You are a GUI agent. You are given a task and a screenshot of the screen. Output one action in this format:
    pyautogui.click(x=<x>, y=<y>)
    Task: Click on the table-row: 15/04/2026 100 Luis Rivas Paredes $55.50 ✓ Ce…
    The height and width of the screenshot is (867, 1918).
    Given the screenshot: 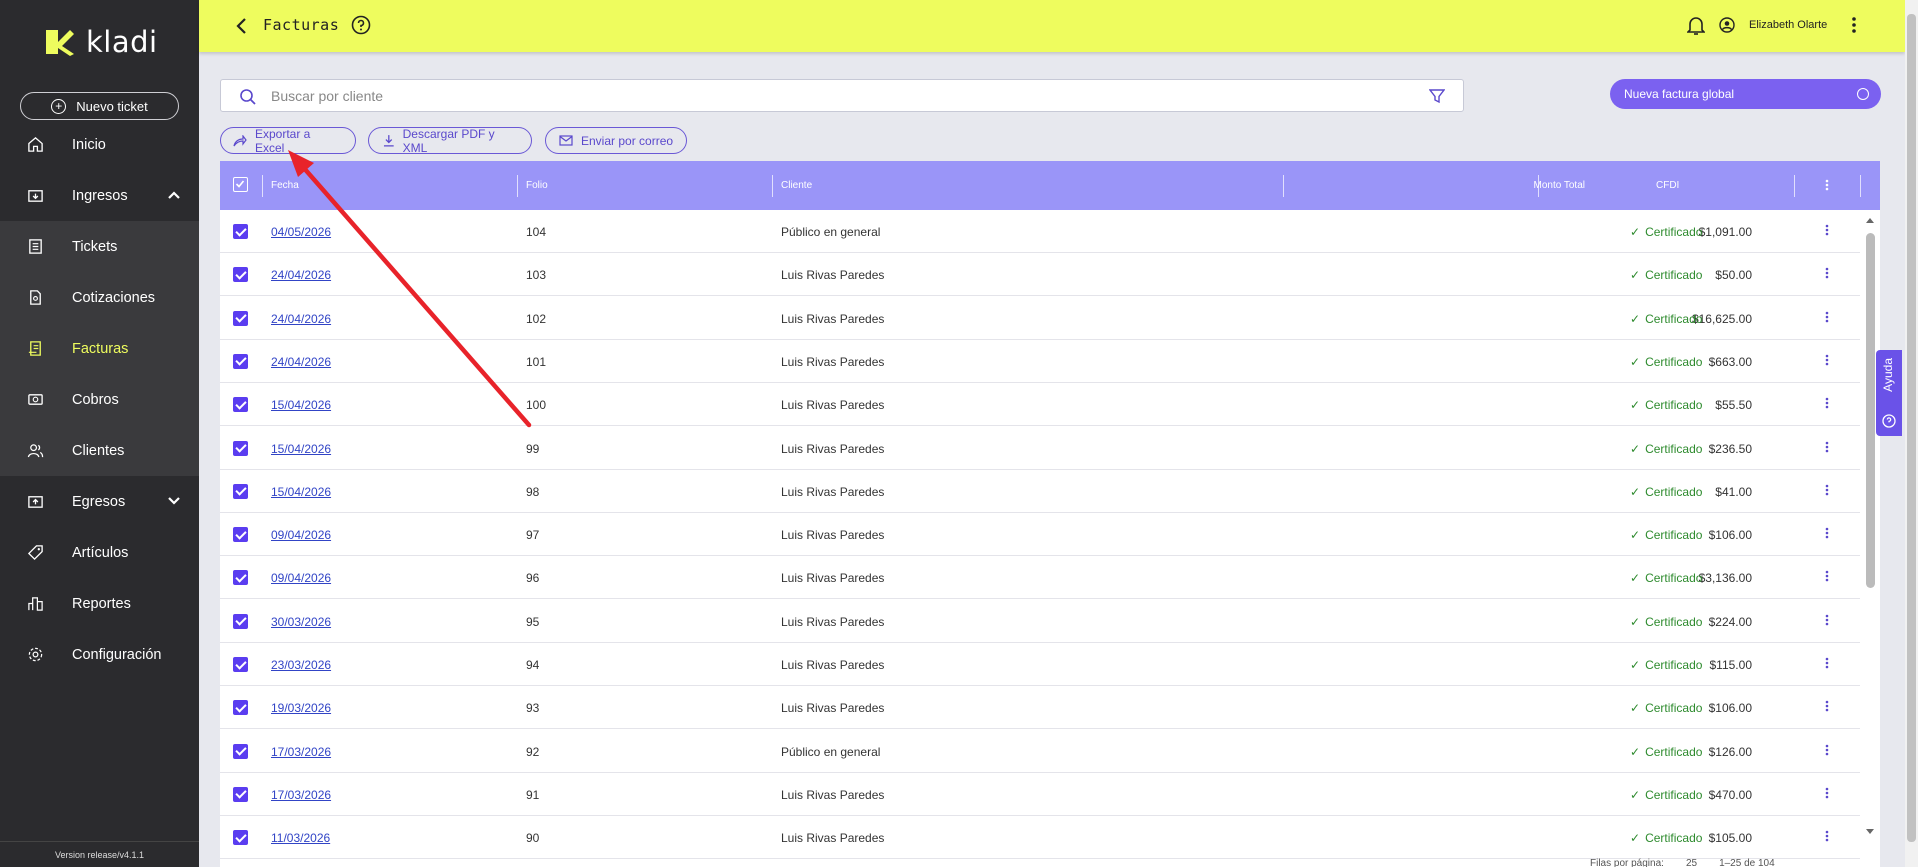 What is the action you would take?
    pyautogui.click(x=1040, y=405)
    